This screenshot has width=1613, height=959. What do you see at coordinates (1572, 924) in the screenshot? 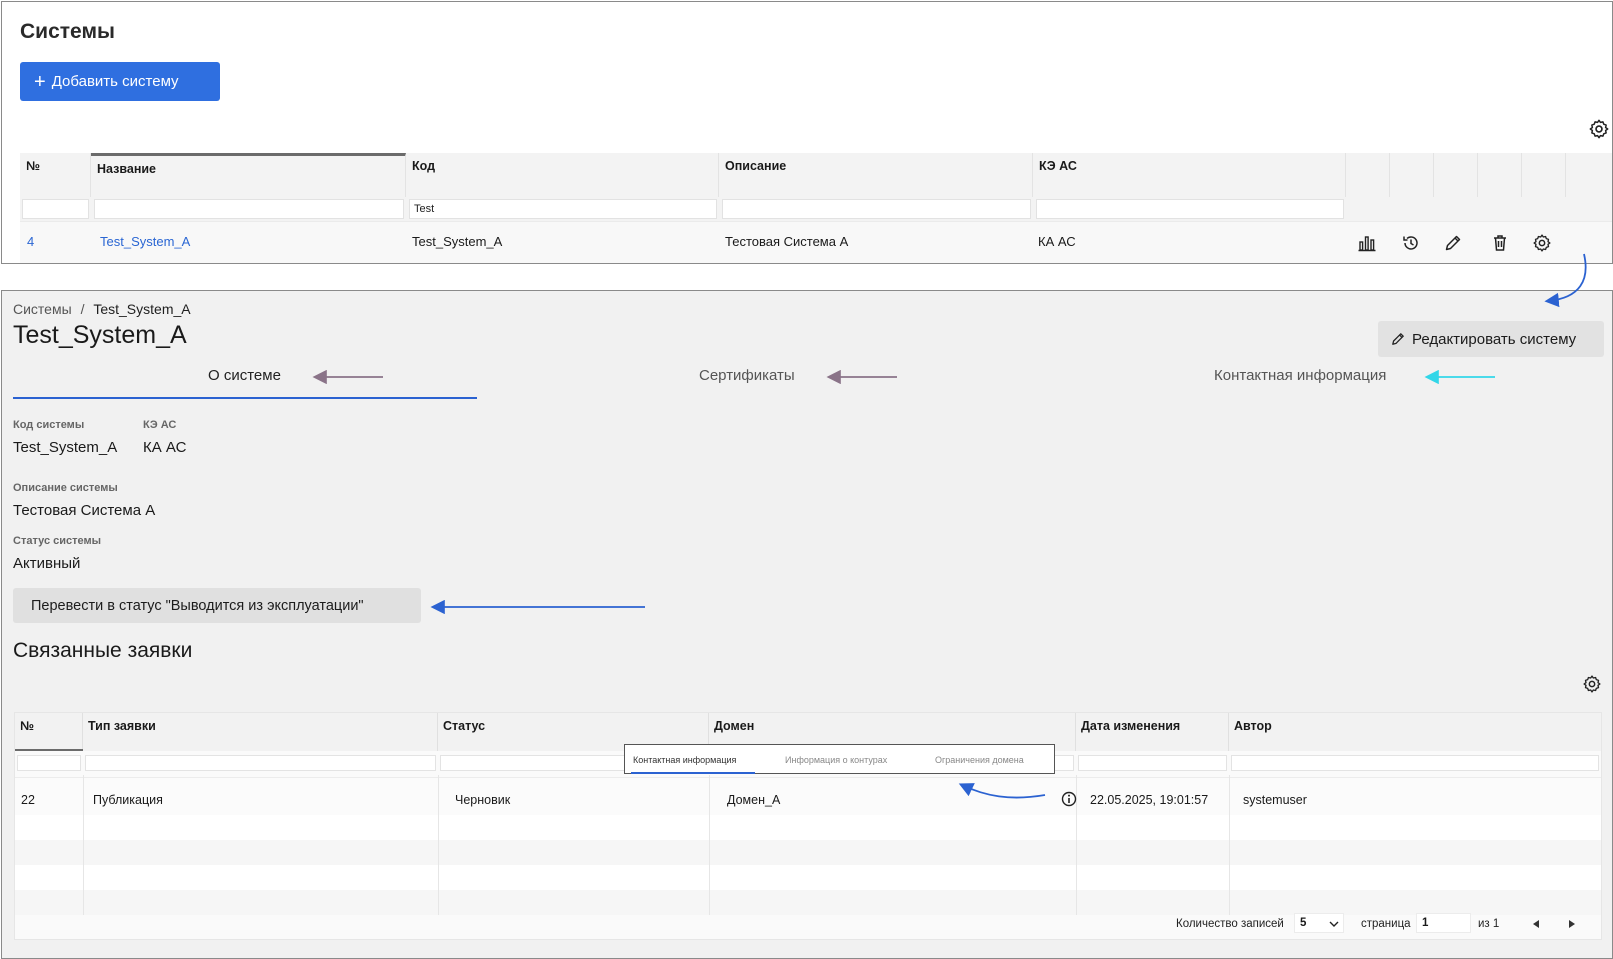
I see `next-page-icon` at bounding box center [1572, 924].